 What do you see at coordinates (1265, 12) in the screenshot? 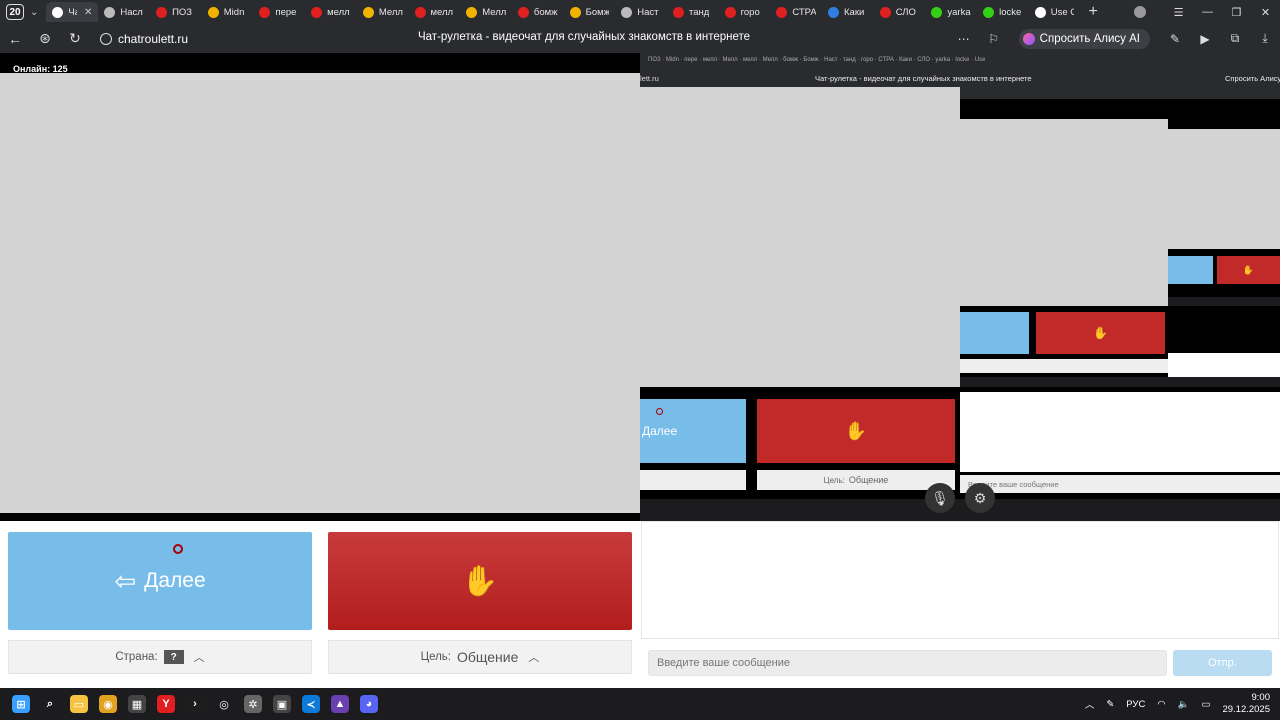
I see `close-window-button: ✕` at bounding box center [1265, 12].